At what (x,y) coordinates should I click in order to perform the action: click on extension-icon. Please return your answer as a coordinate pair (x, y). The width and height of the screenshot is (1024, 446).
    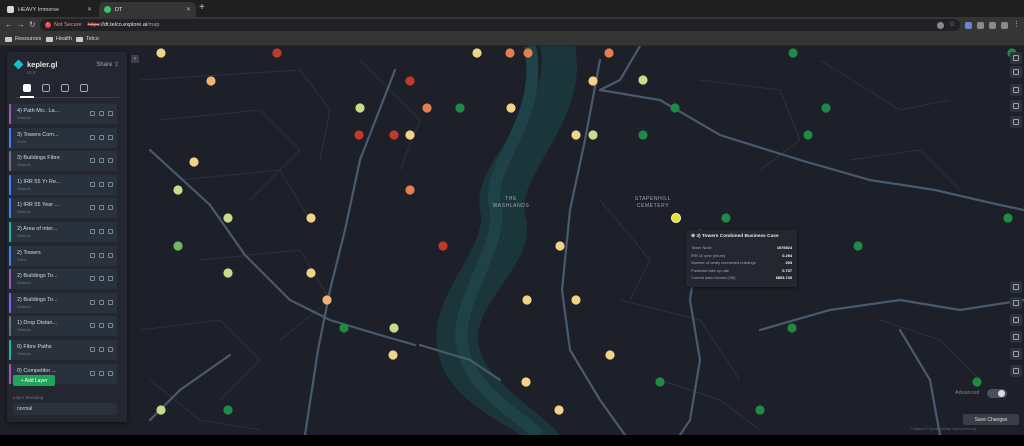
    Looking at the image, I should click on (968, 25).